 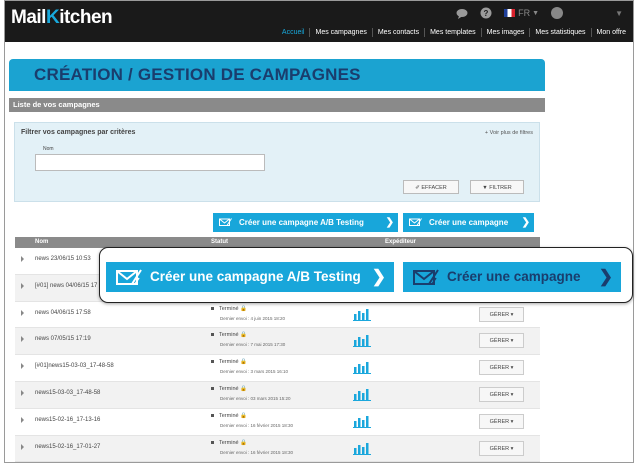 I want to click on page-banner: CRÉATION / GESTION DE CAMPAGNES, so click(x=277, y=75).